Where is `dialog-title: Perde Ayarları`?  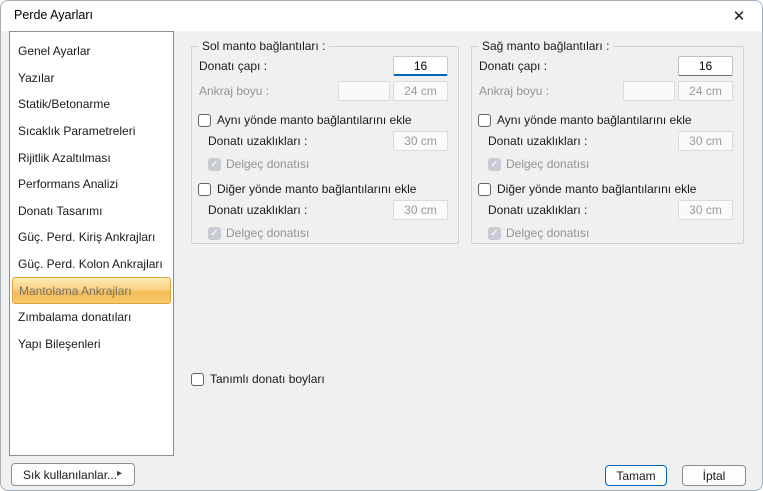 dialog-title: Perde Ayarları is located at coordinates (53, 15).